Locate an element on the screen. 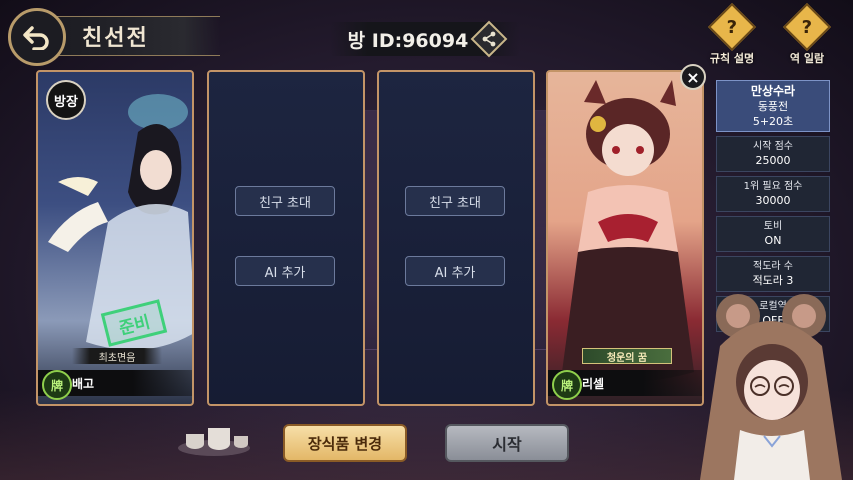  back-button is located at coordinates (37, 37).